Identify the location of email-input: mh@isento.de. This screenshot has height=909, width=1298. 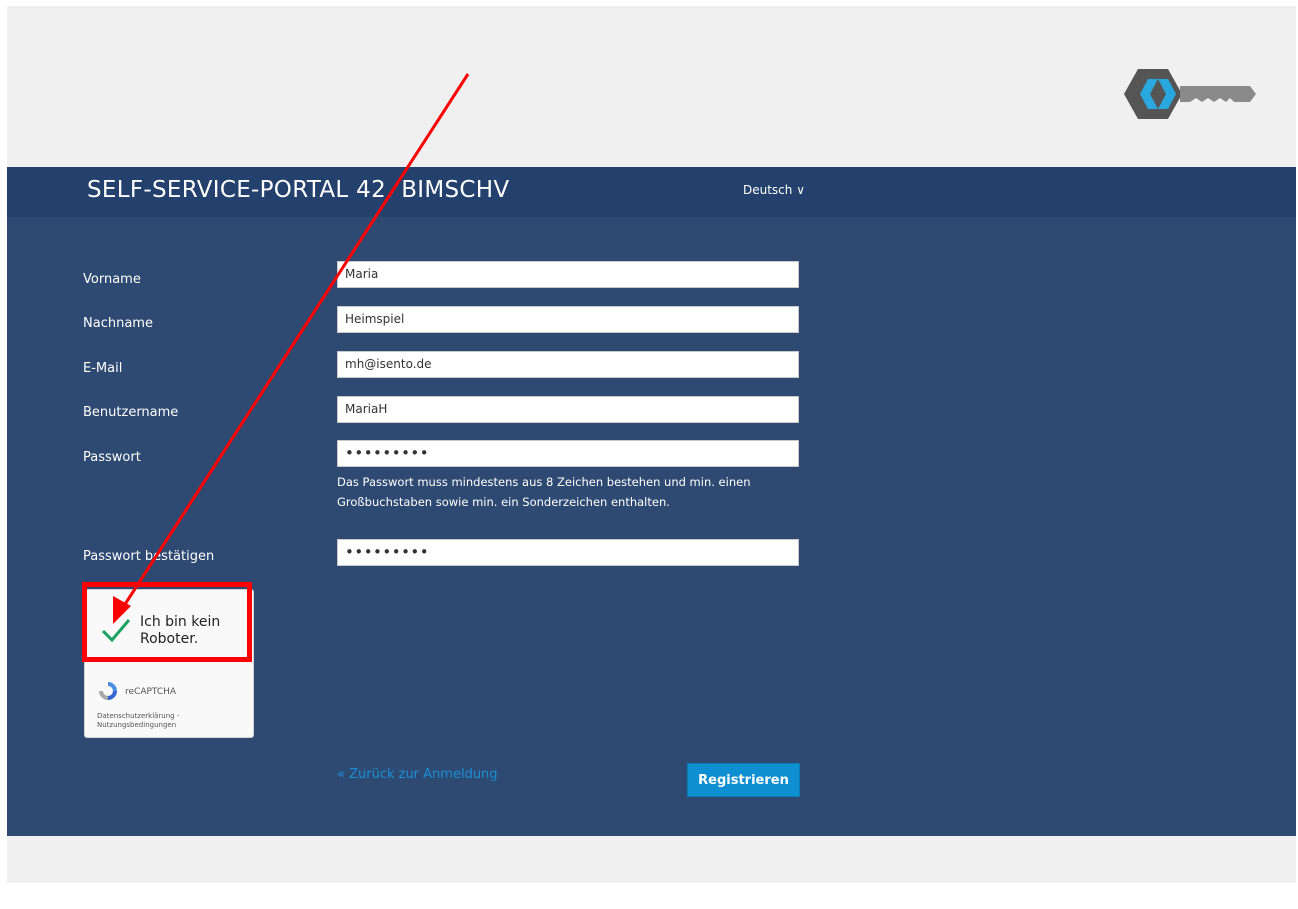
(568, 364).